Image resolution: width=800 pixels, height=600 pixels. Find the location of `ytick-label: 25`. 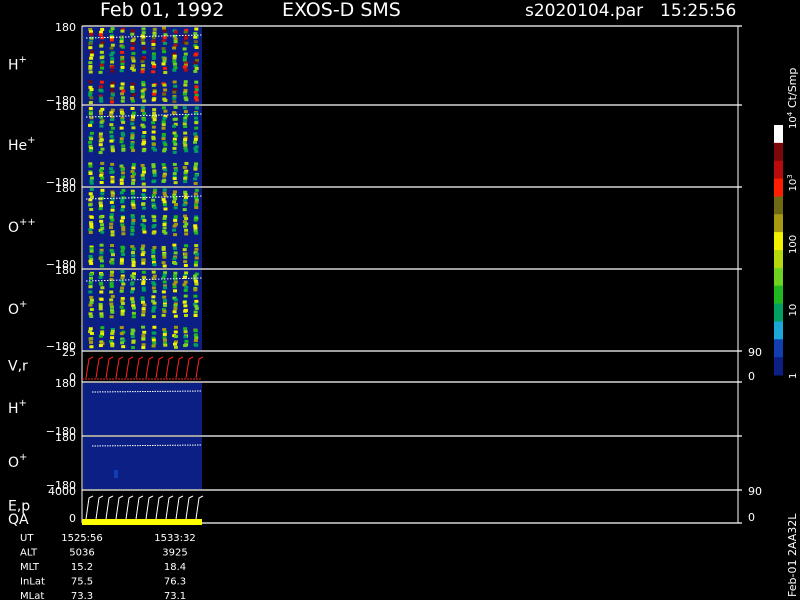

ytick-label: 25 is located at coordinates (69, 352).